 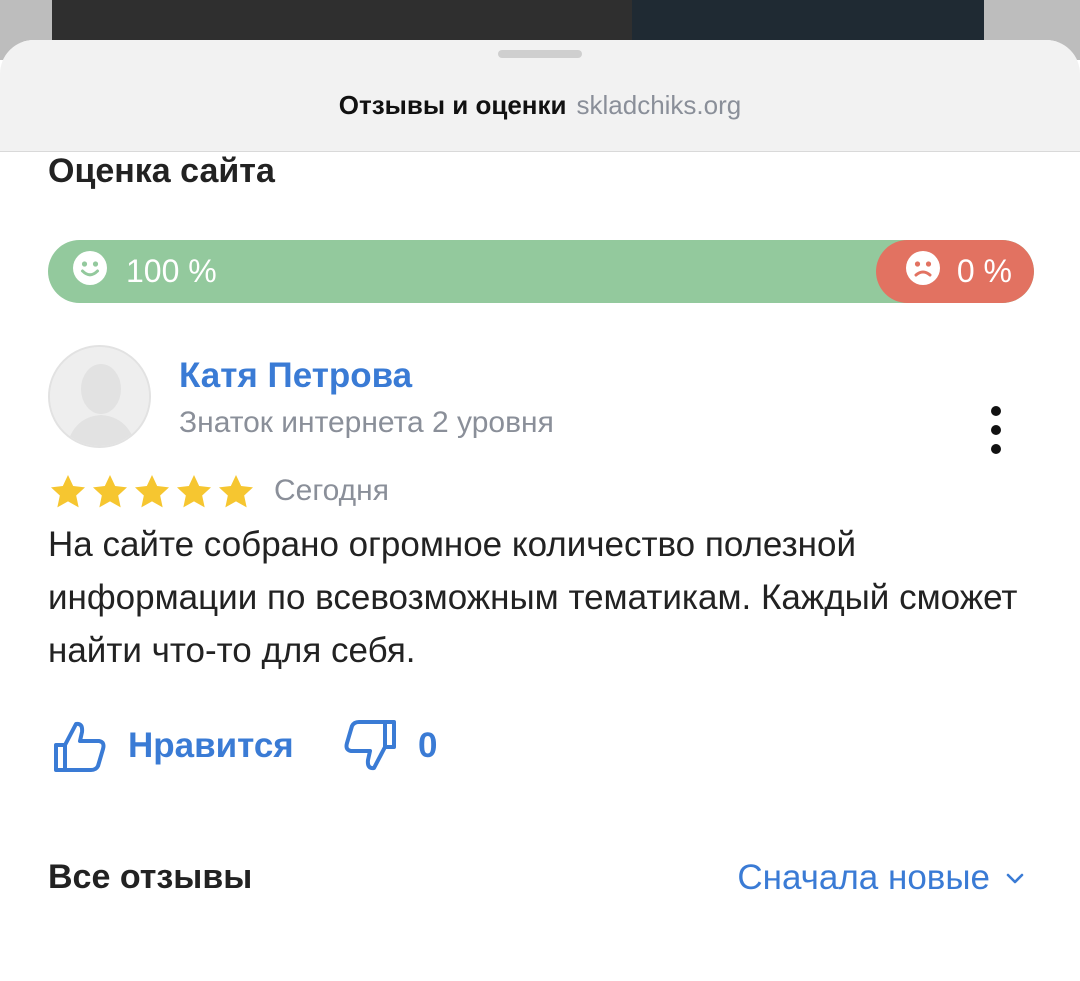 I want to click on site-rating-title: Оценка сайта, so click(x=161, y=171).